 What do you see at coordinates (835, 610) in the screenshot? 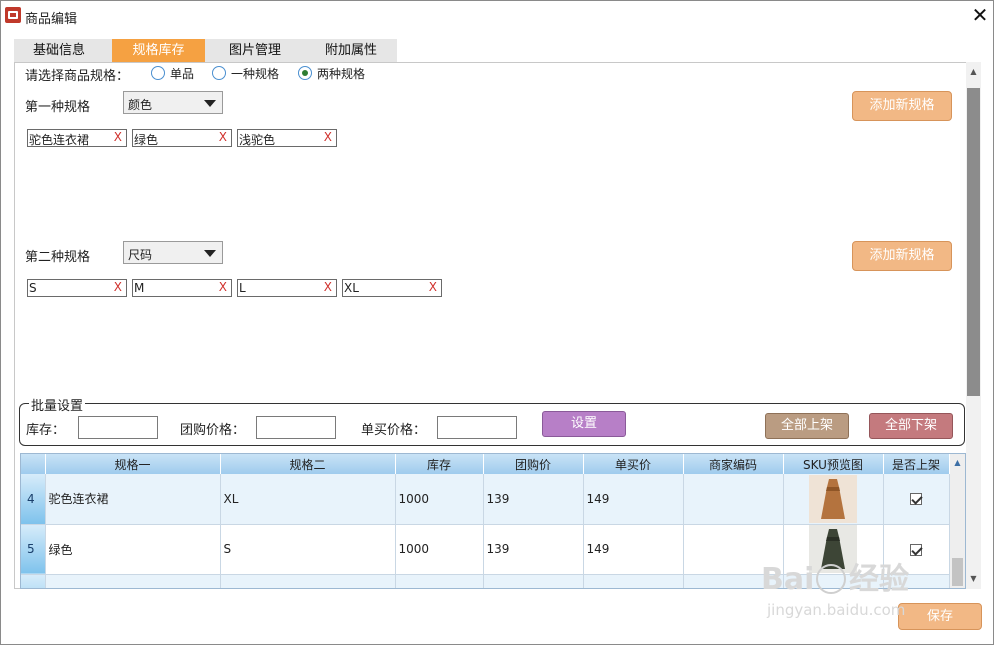
I see `svg-text: jingyan.baidu.com` at bounding box center [835, 610].